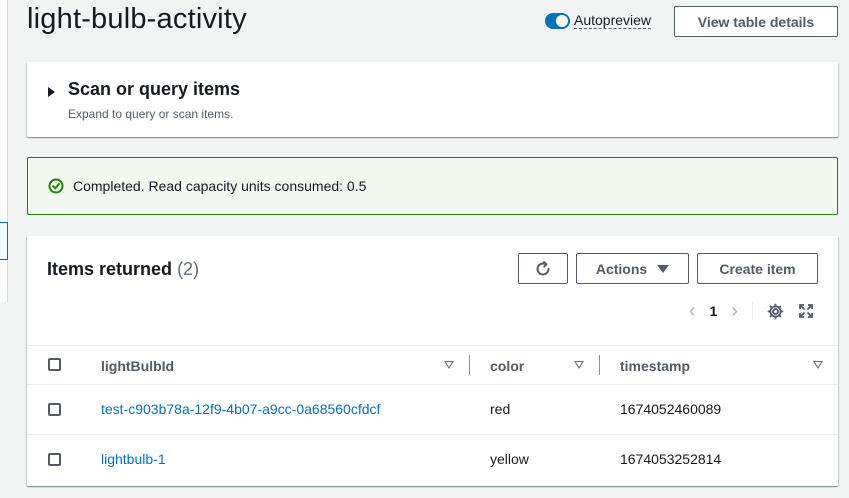  Describe the element at coordinates (613, 20) in the screenshot. I see `autopreview-label: Autopreview` at that location.